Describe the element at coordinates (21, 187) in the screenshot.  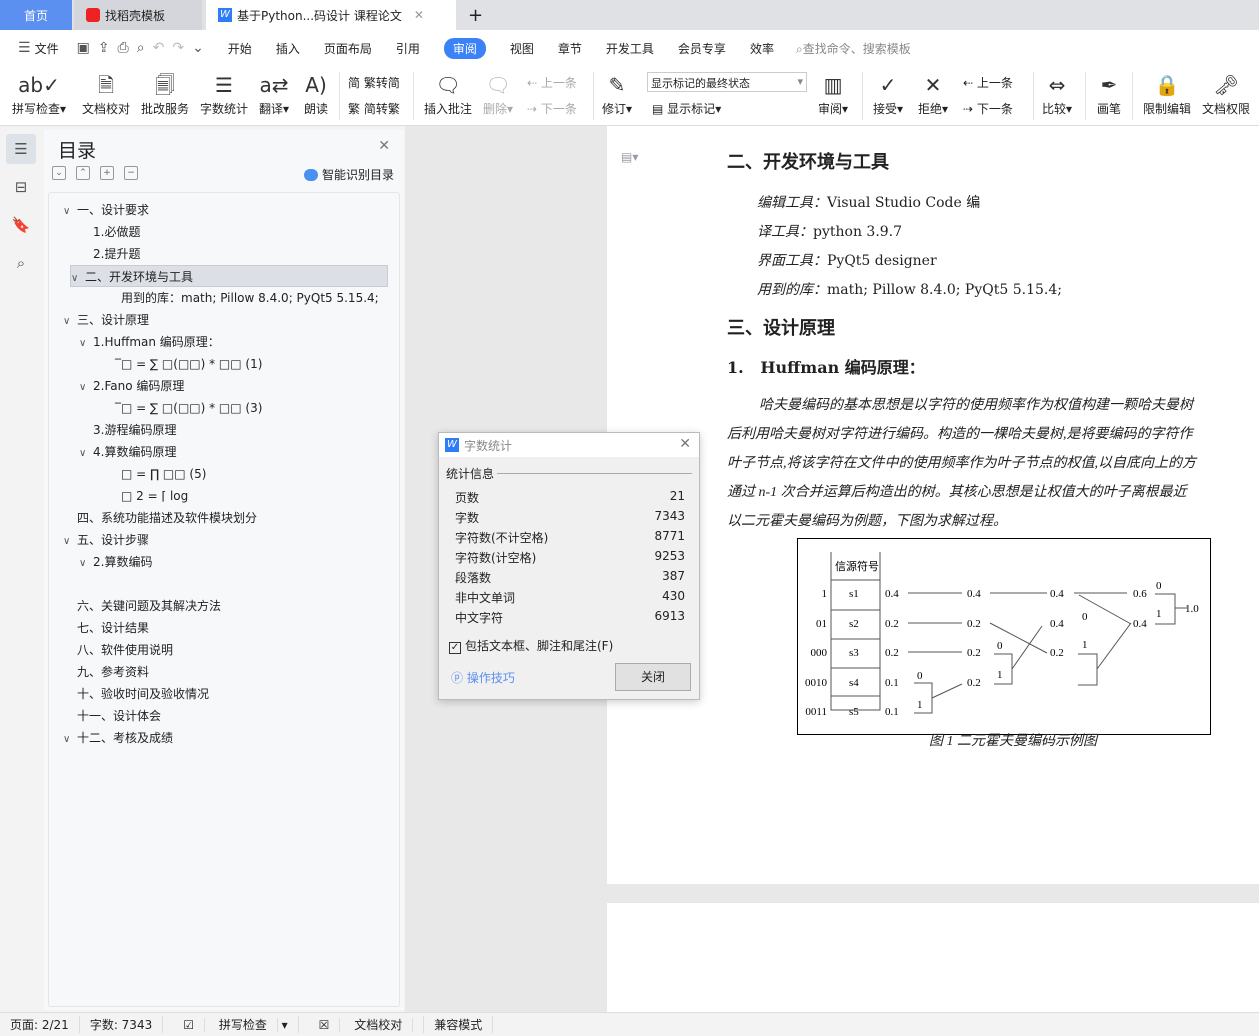
I see `outline-icon: ⊟` at that location.